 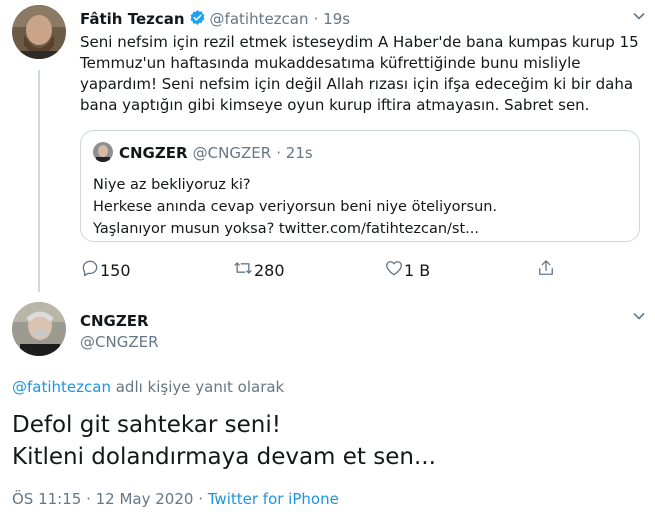 What do you see at coordinates (119, 342) in the screenshot?
I see `reply-author-handle: @CNGZER` at bounding box center [119, 342].